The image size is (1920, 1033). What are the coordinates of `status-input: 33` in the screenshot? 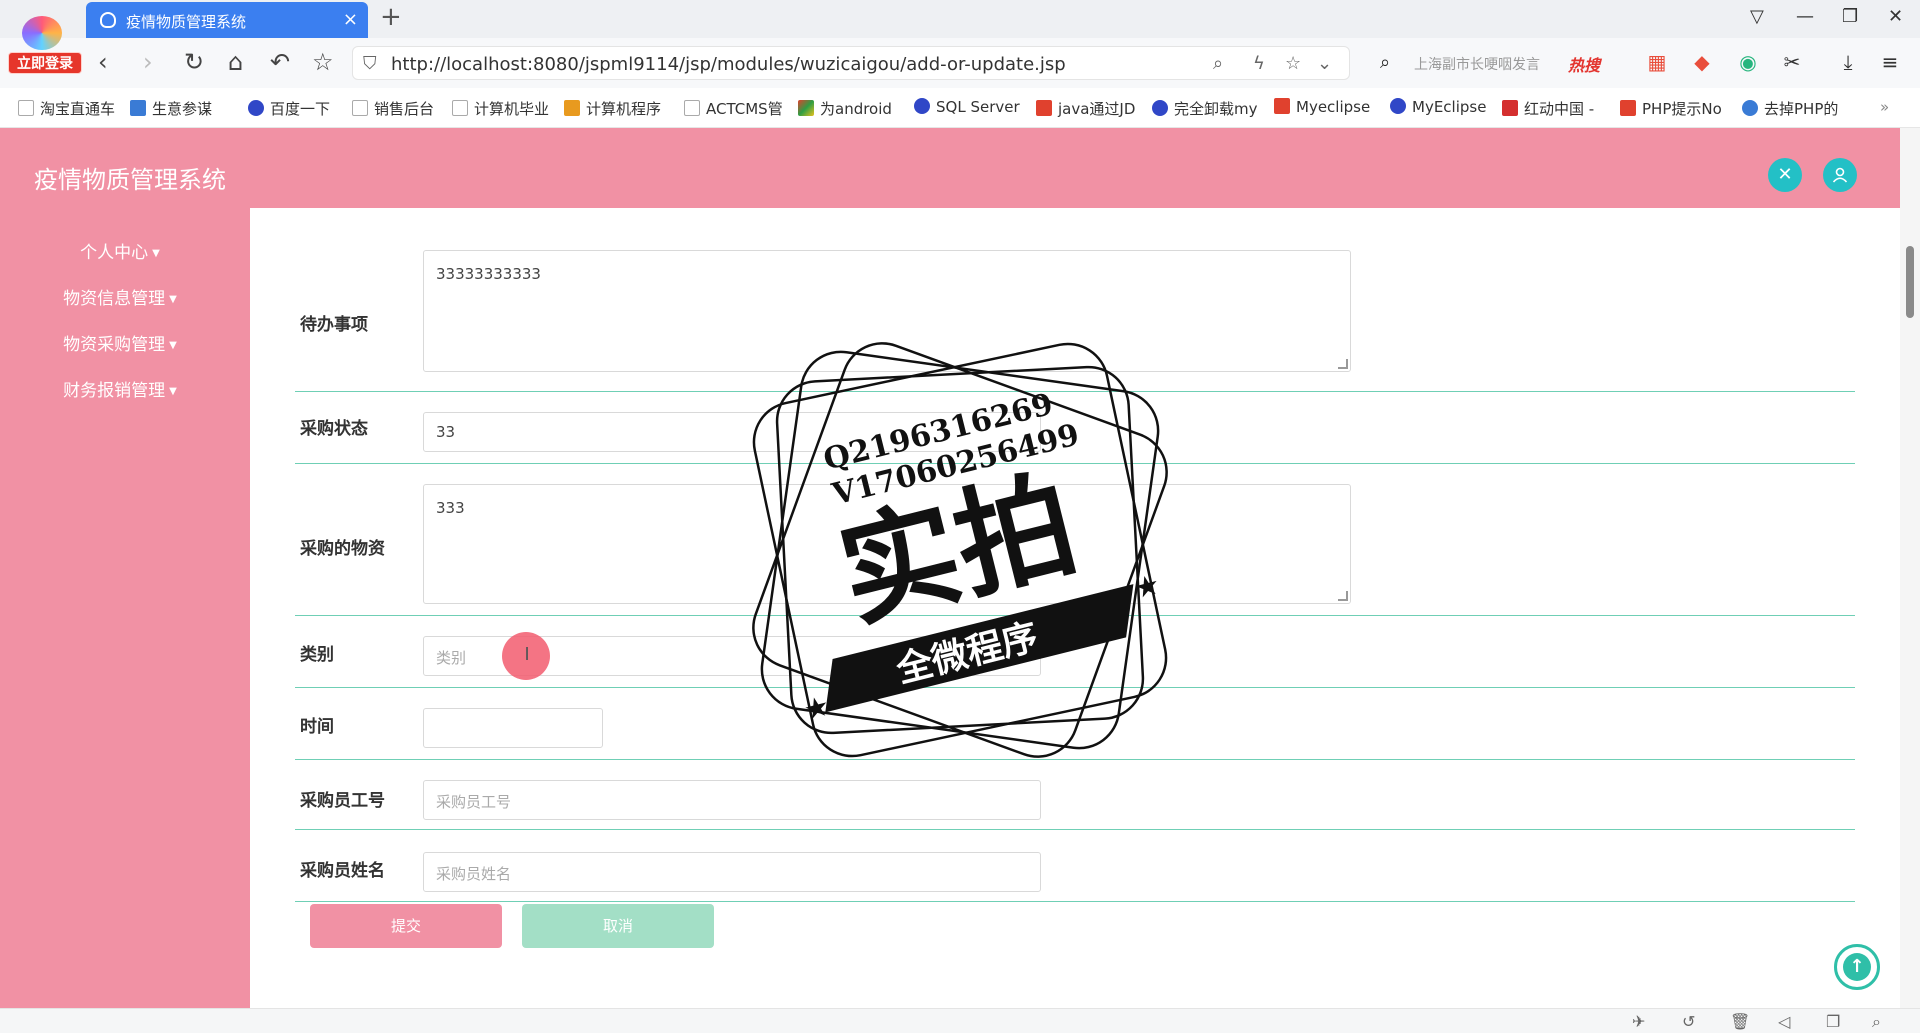 It's located at (732, 432).